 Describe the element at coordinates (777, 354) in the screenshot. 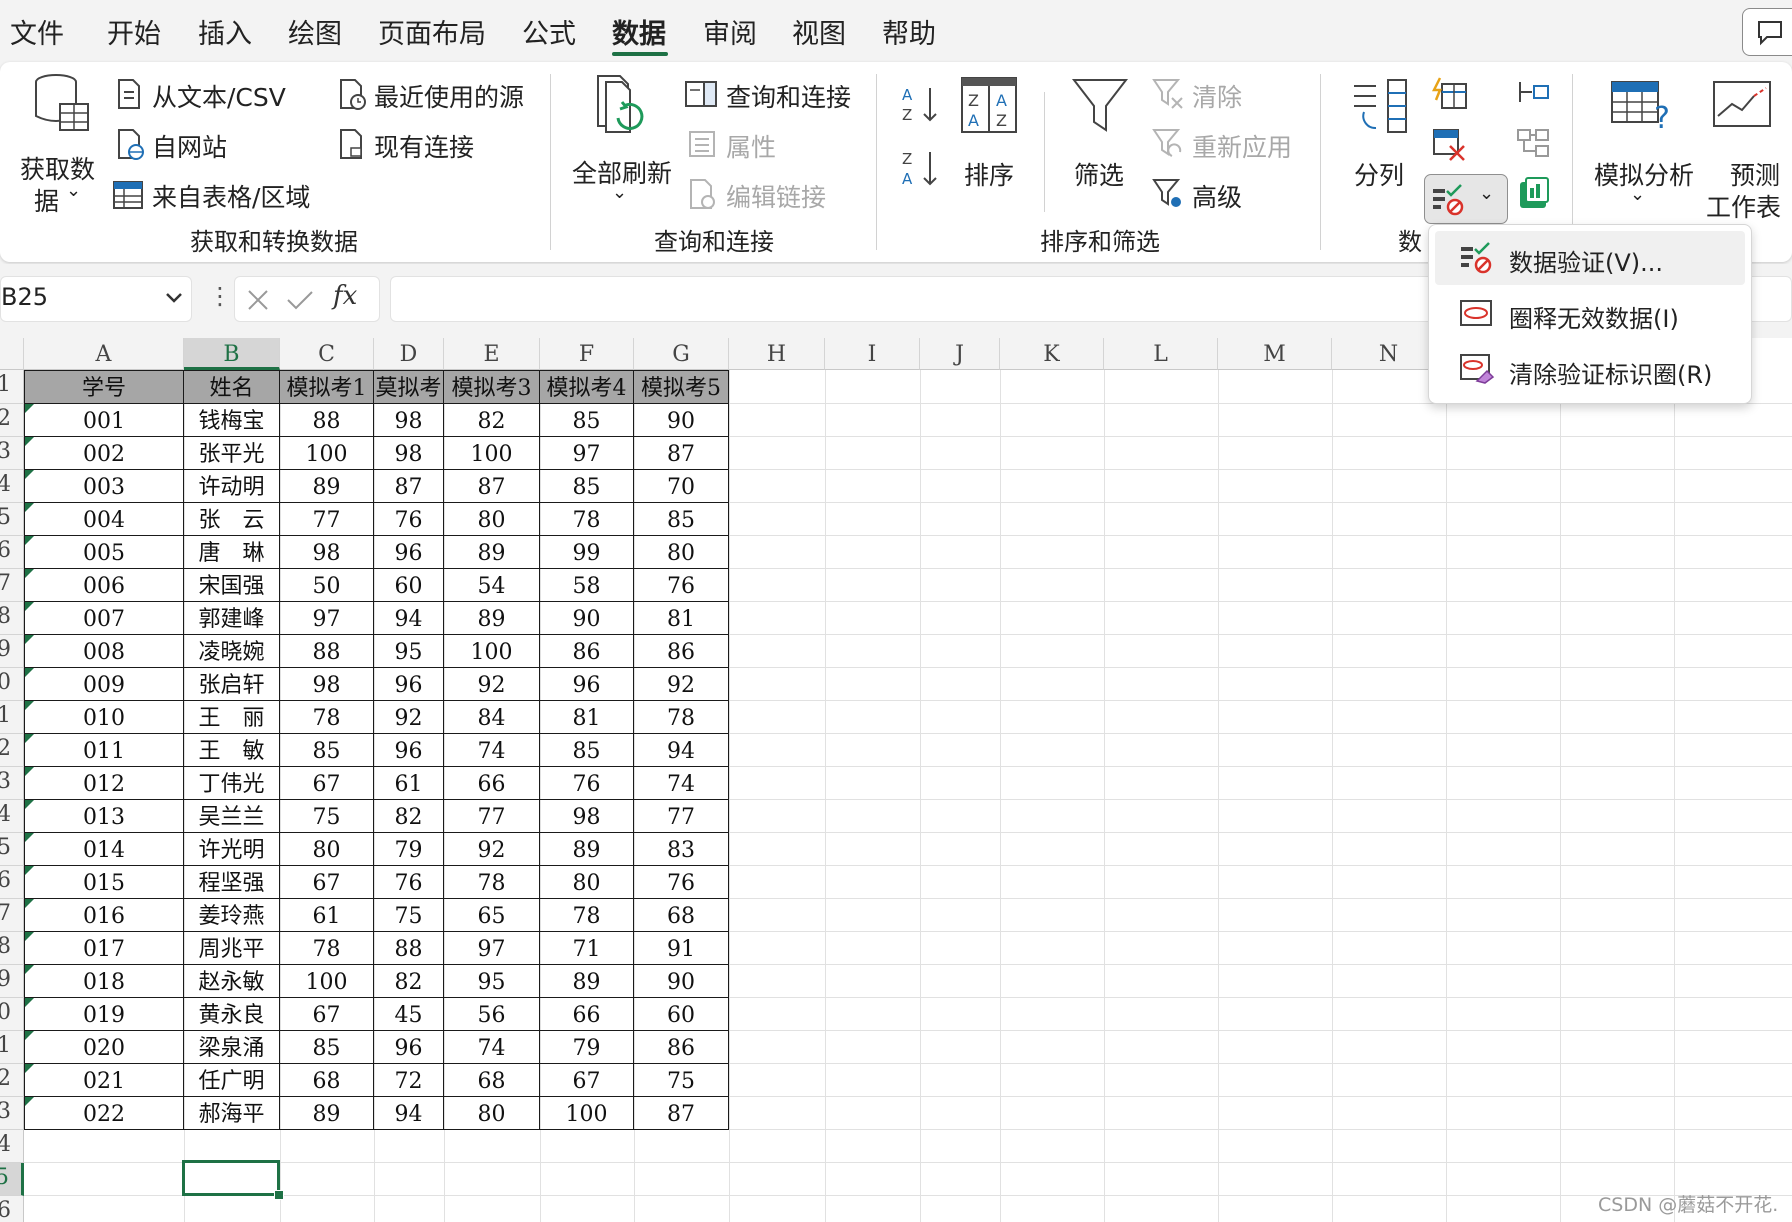

I see `column-header-h: H` at that location.